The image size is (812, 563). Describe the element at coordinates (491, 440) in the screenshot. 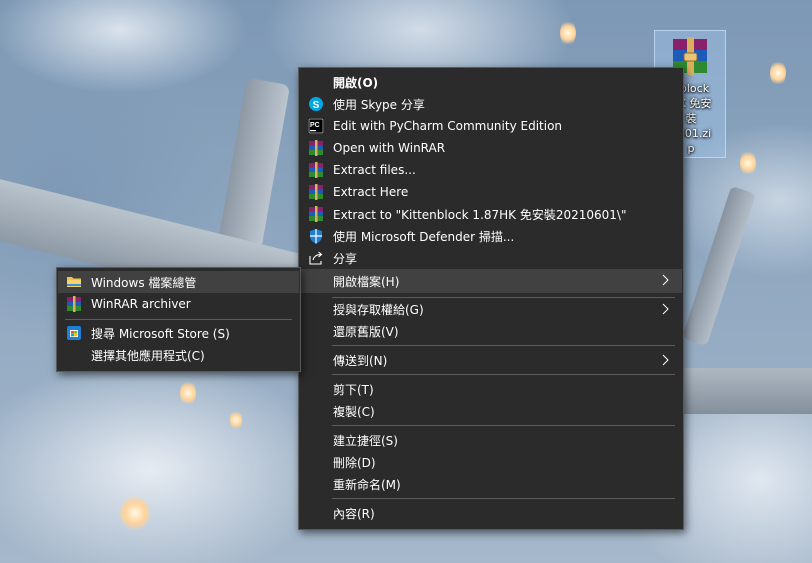

I see `menu-item-create-shortcut: 建立捷徑(S)` at that location.